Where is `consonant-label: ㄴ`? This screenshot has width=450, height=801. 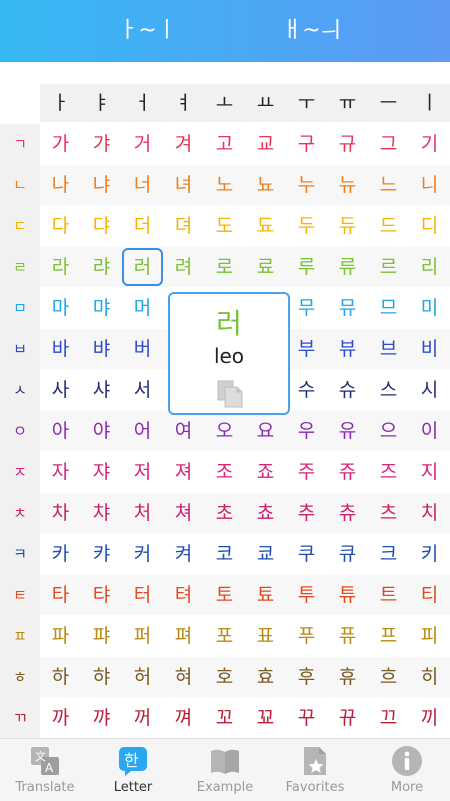 consonant-label: ㄴ is located at coordinates (20, 185).